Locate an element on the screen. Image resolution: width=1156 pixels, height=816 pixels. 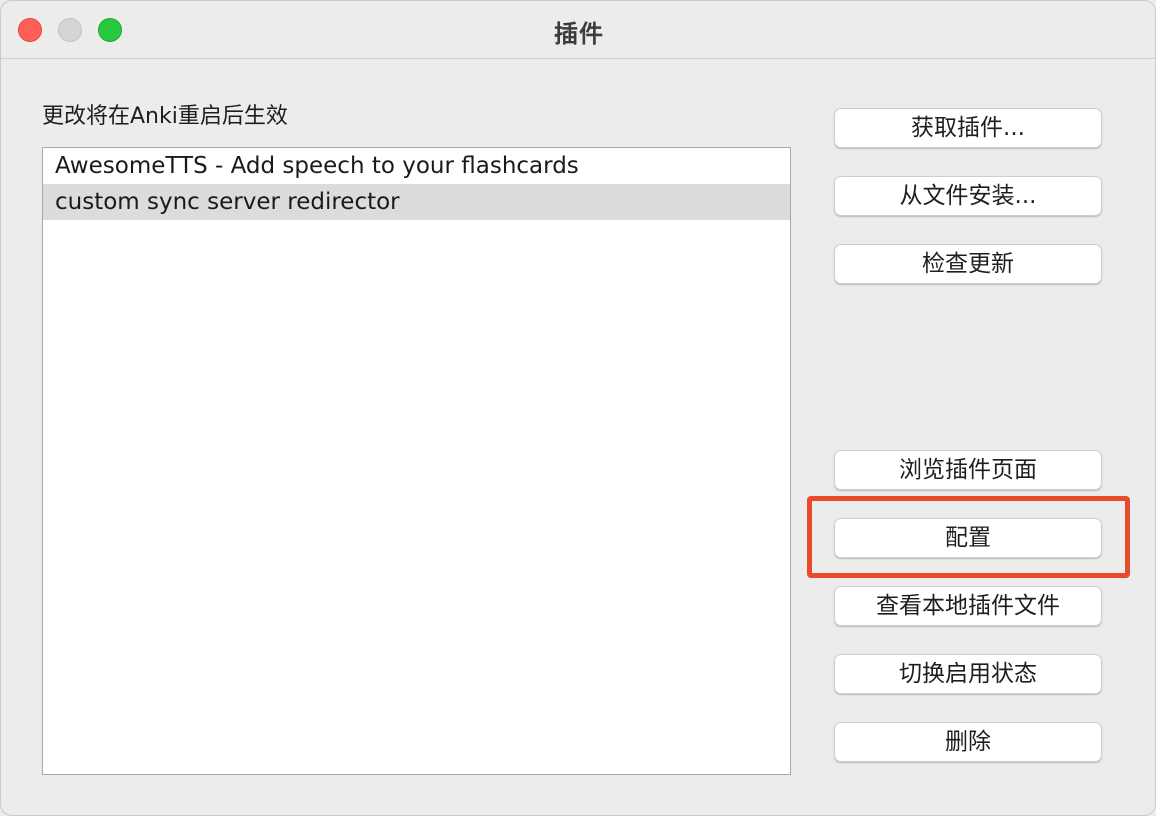
restart-hint-label: 更改将在Anki重启后生效 is located at coordinates (165, 116).